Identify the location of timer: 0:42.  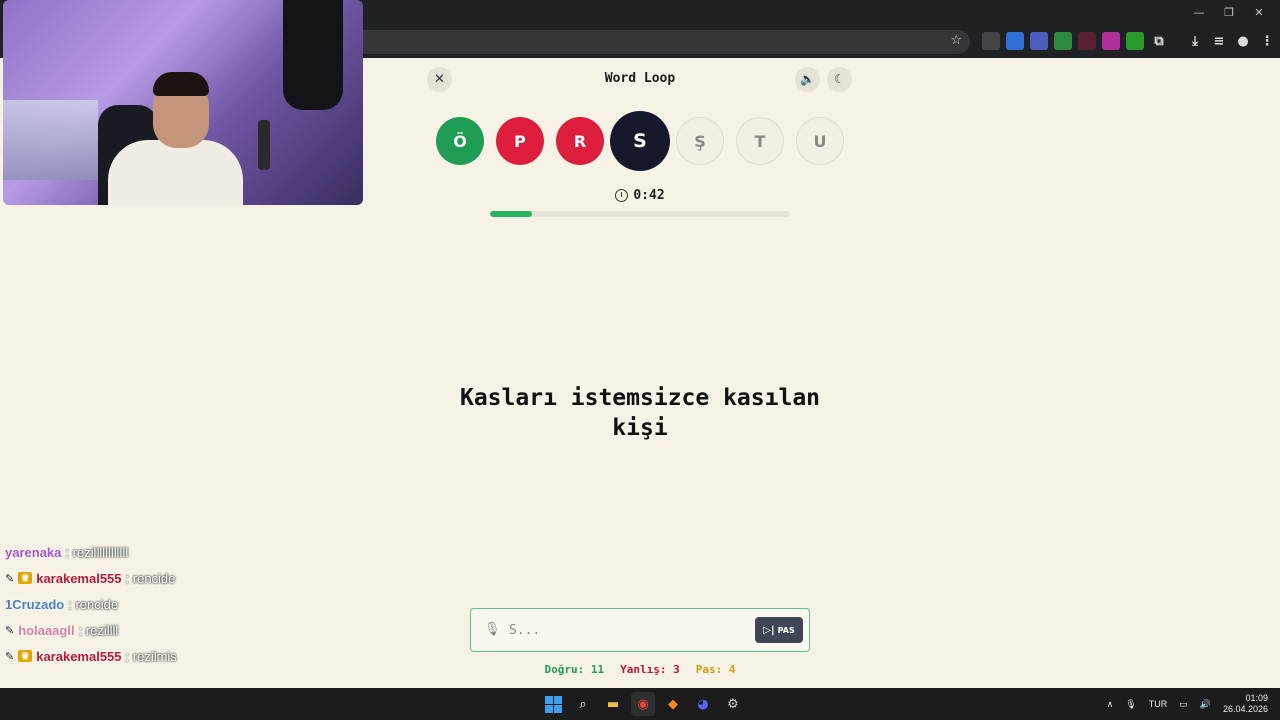
(640, 195).